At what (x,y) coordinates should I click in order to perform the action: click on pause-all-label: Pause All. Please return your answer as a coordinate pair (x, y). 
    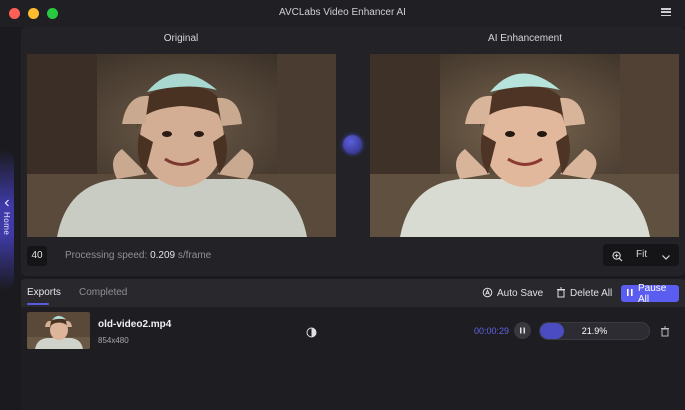
    Looking at the image, I should click on (652, 293).